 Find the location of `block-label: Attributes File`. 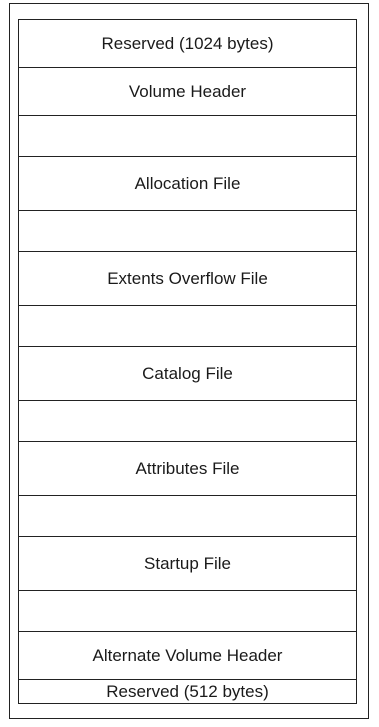

block-label: Attributes File is located at coordinates (187, 468).